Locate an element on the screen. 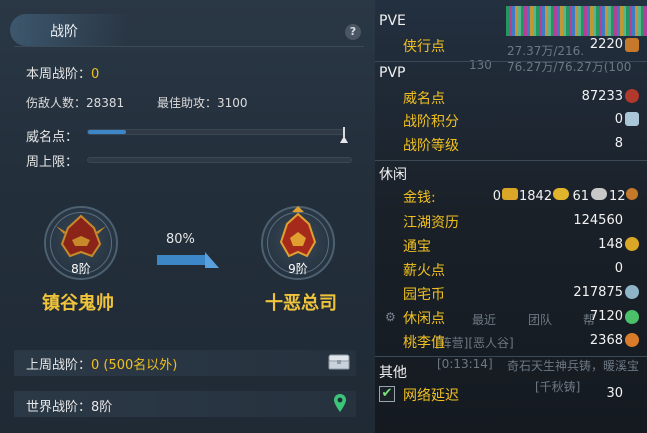  reward-chest-icon is located at coordinates (339, 362).